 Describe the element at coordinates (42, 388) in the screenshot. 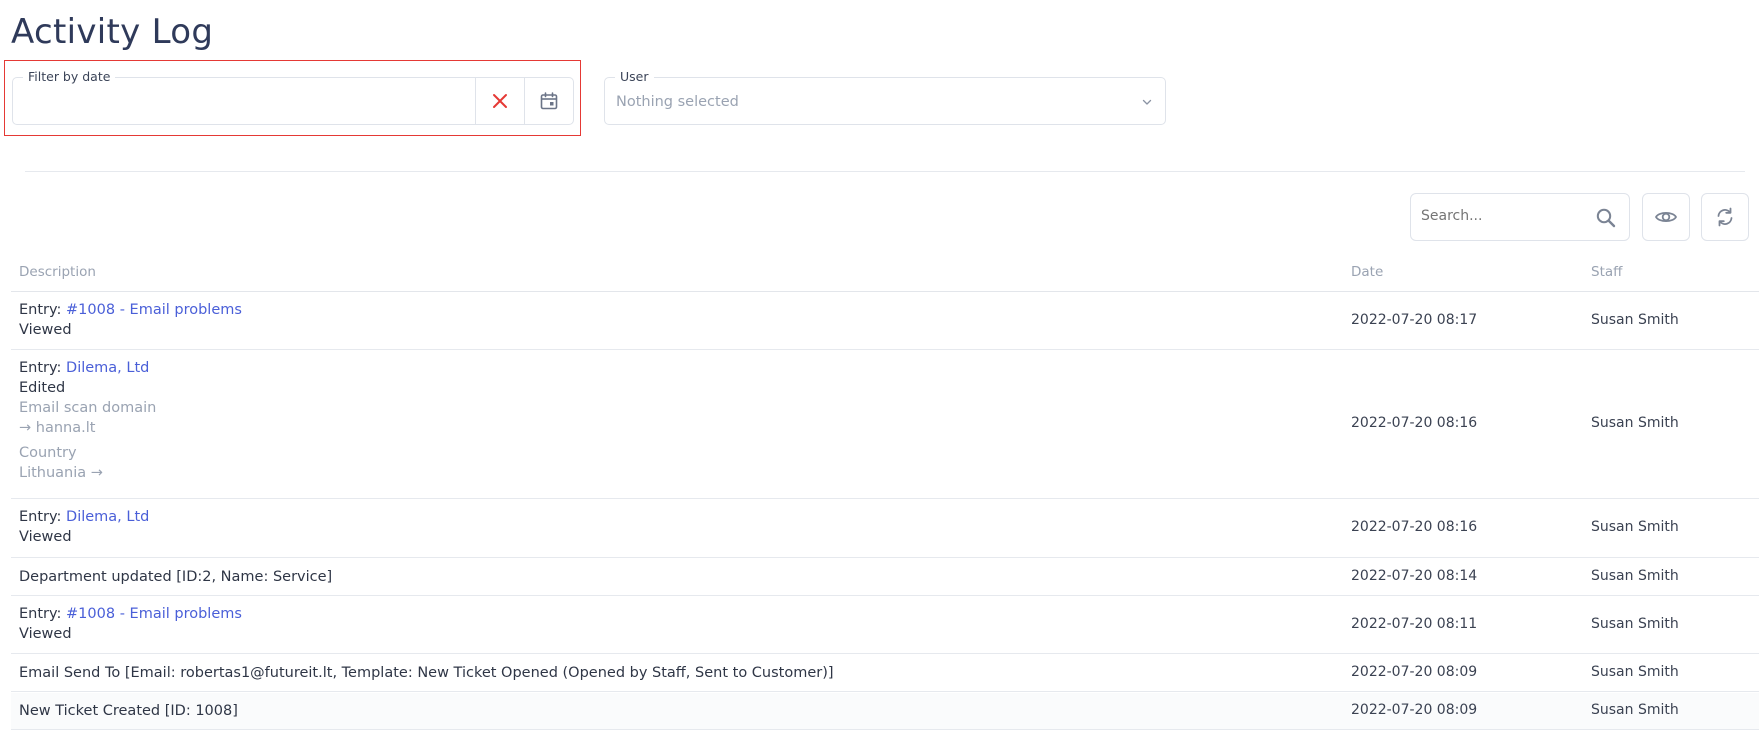

I see `entry-action: Edited` at that location.